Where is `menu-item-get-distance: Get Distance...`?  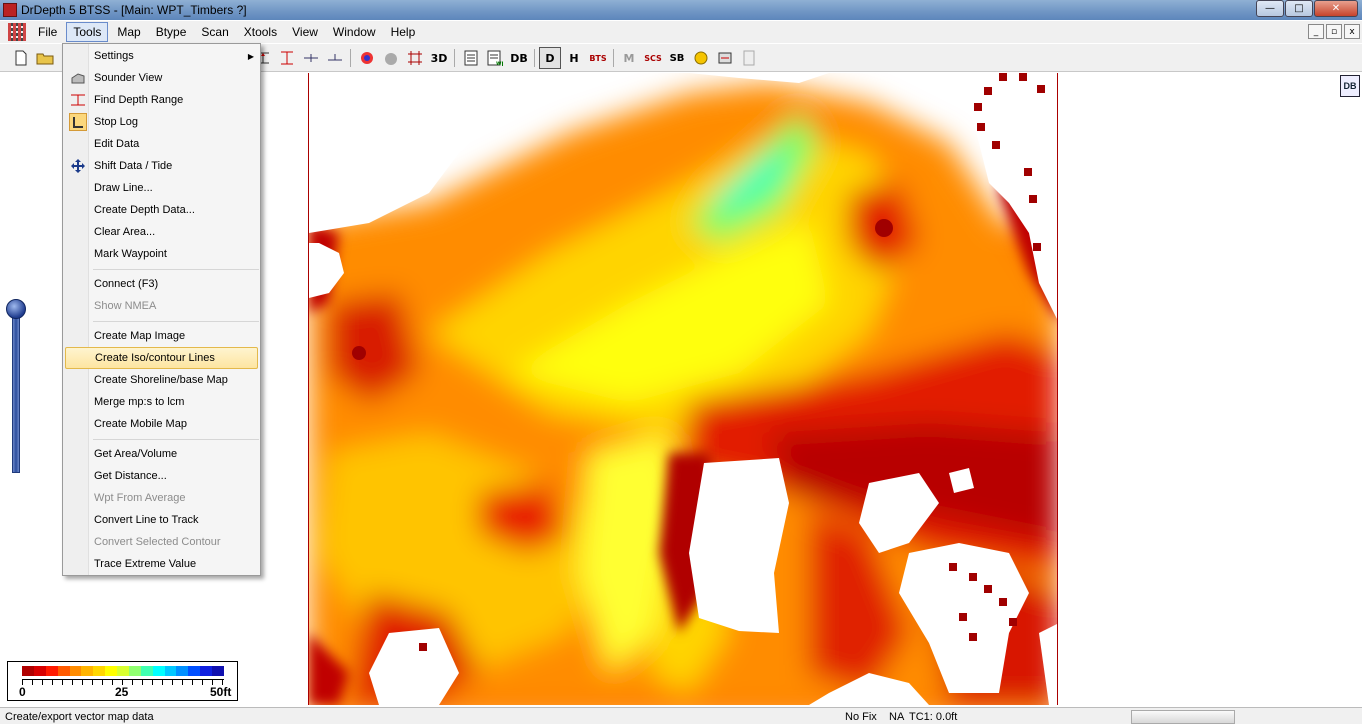
menu-item-get-distance: Get Distance... is located at coordinates (161, 476).